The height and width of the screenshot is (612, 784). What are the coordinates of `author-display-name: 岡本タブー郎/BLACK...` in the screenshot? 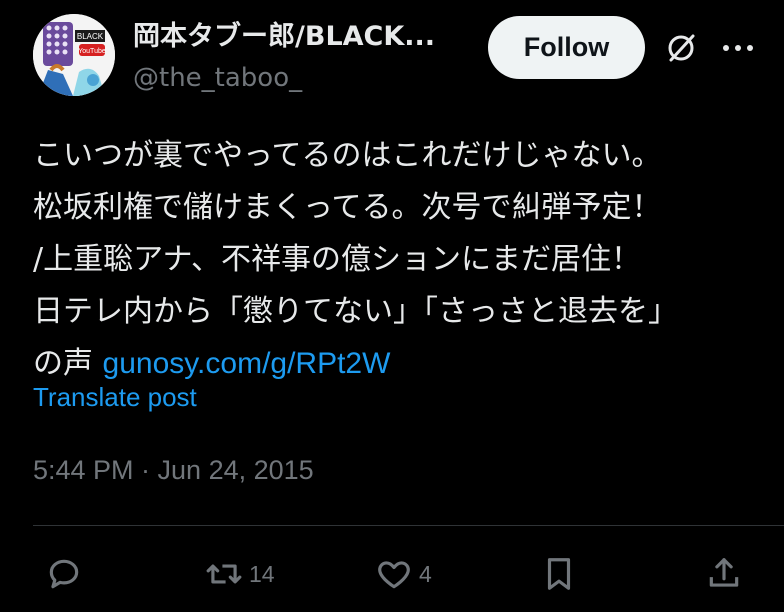 It's located at (284, 37).